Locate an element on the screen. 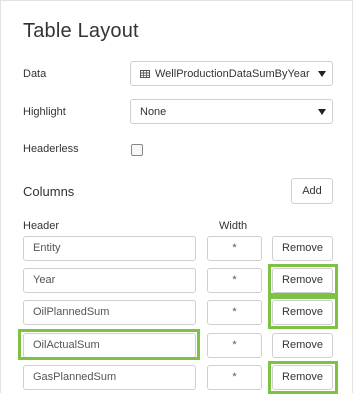 The image size is (355, 394). width-column-label: Width is located at coordinates (233, 226).